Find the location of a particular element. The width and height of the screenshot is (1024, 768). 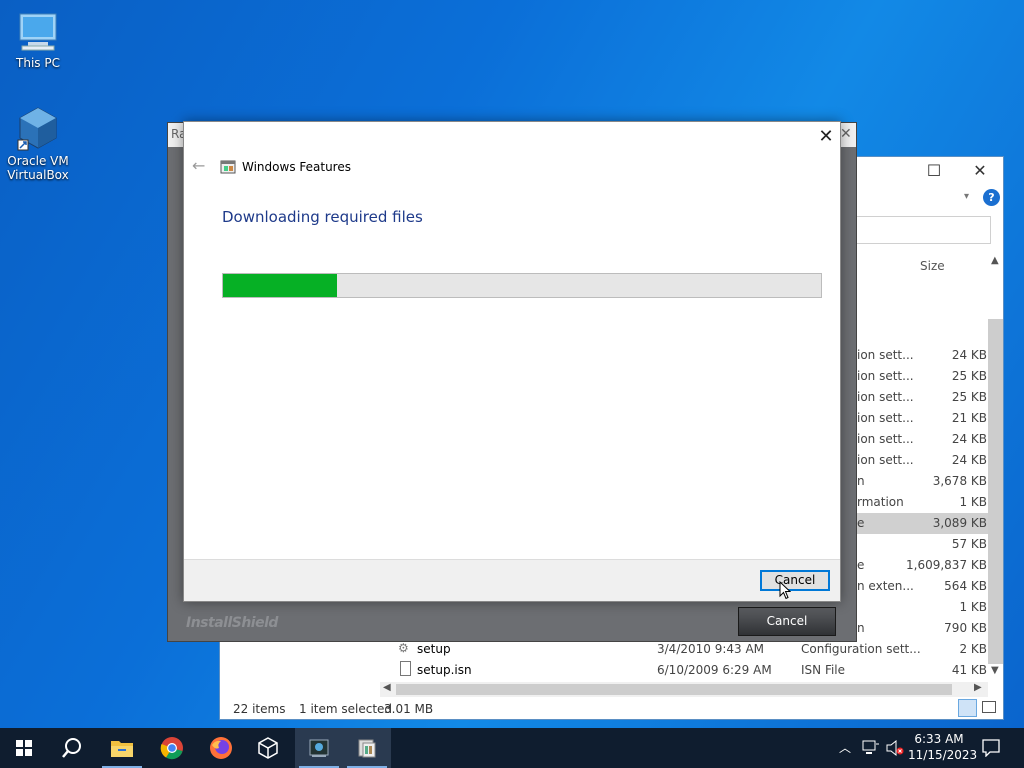

scroll-down-icon: ▼ is located at coordinates (995, 670).